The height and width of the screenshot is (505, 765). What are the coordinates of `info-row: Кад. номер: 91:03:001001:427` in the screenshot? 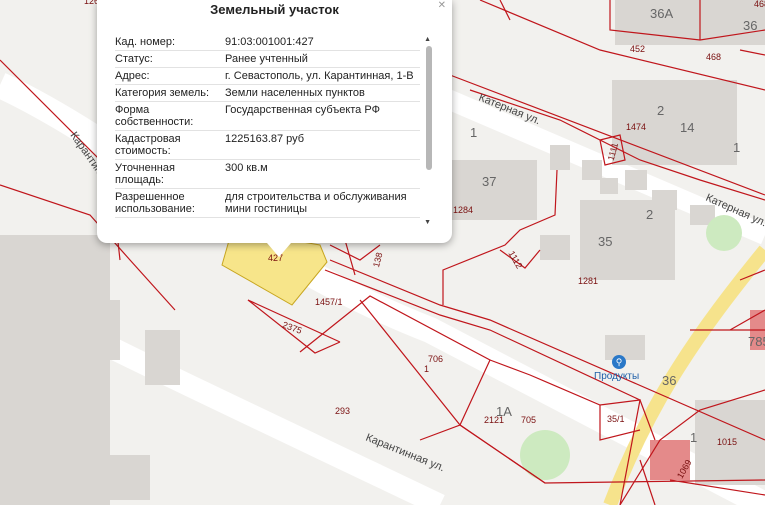 It's located at (267, 42).